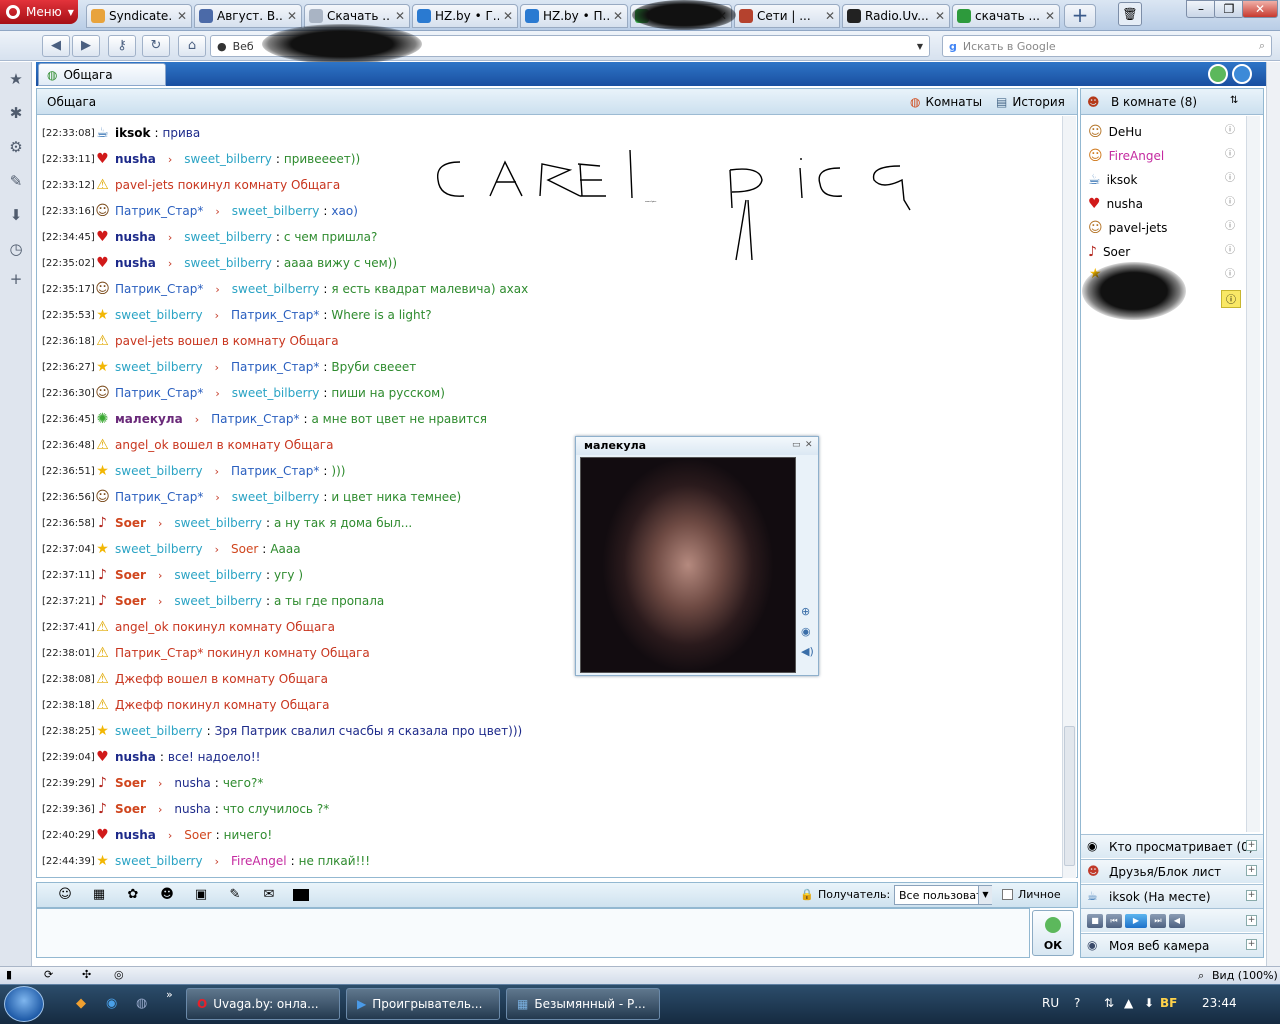 The image size is (1280, 1024). What do you see at coordinates (1172, 896) in the screenshot?
I see `my-status-section: ☕ iksok (На месте) +` at bounding box center [1172, 896].